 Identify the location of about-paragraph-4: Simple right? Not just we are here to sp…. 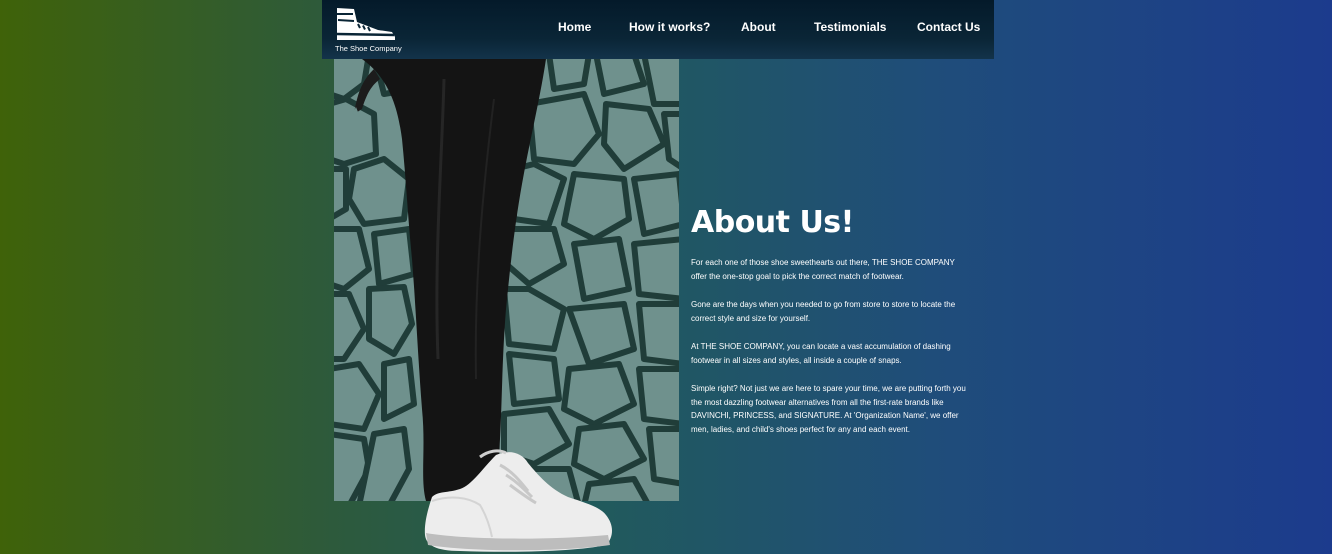
(828, 409).